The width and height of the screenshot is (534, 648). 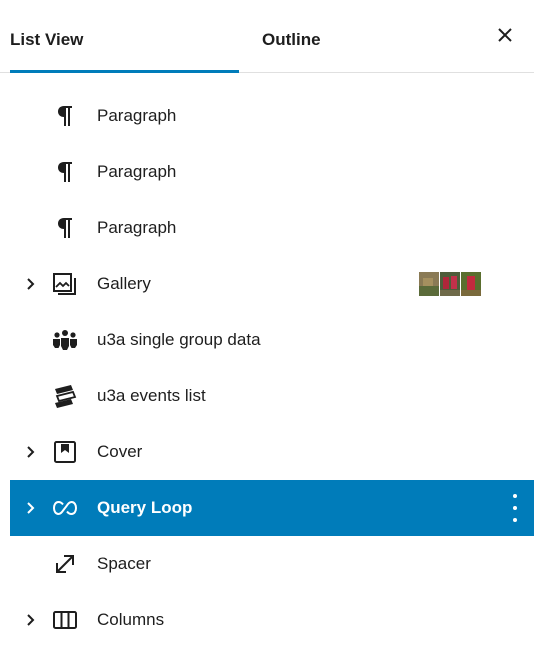 What do you see at coordinates (272, 284) in the screenshot?
I see `list-item-gallery: Gallery` at bounding box center [272, 284].